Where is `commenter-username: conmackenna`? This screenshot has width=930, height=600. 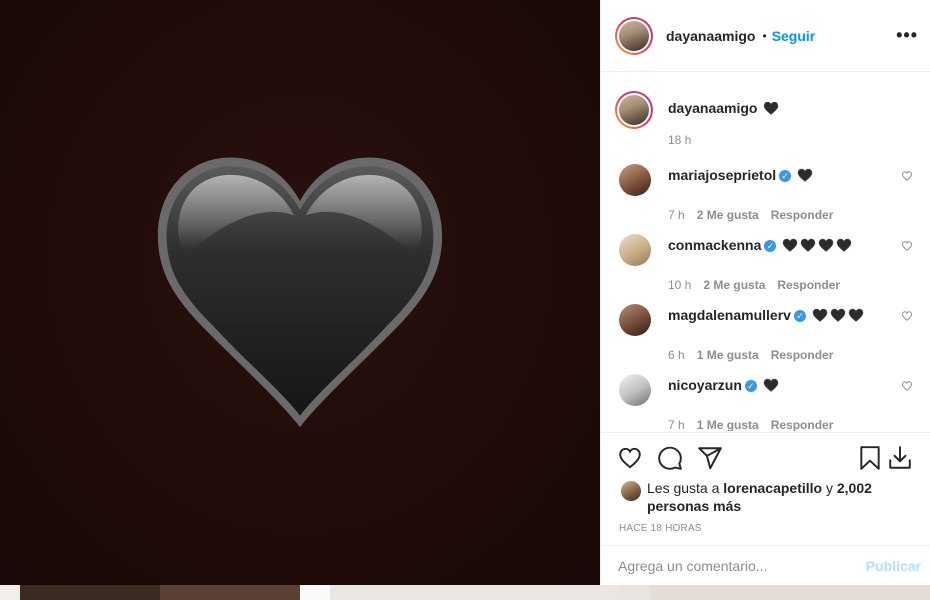
commenter-username: conmackenna is located at coordinates (714, 245).